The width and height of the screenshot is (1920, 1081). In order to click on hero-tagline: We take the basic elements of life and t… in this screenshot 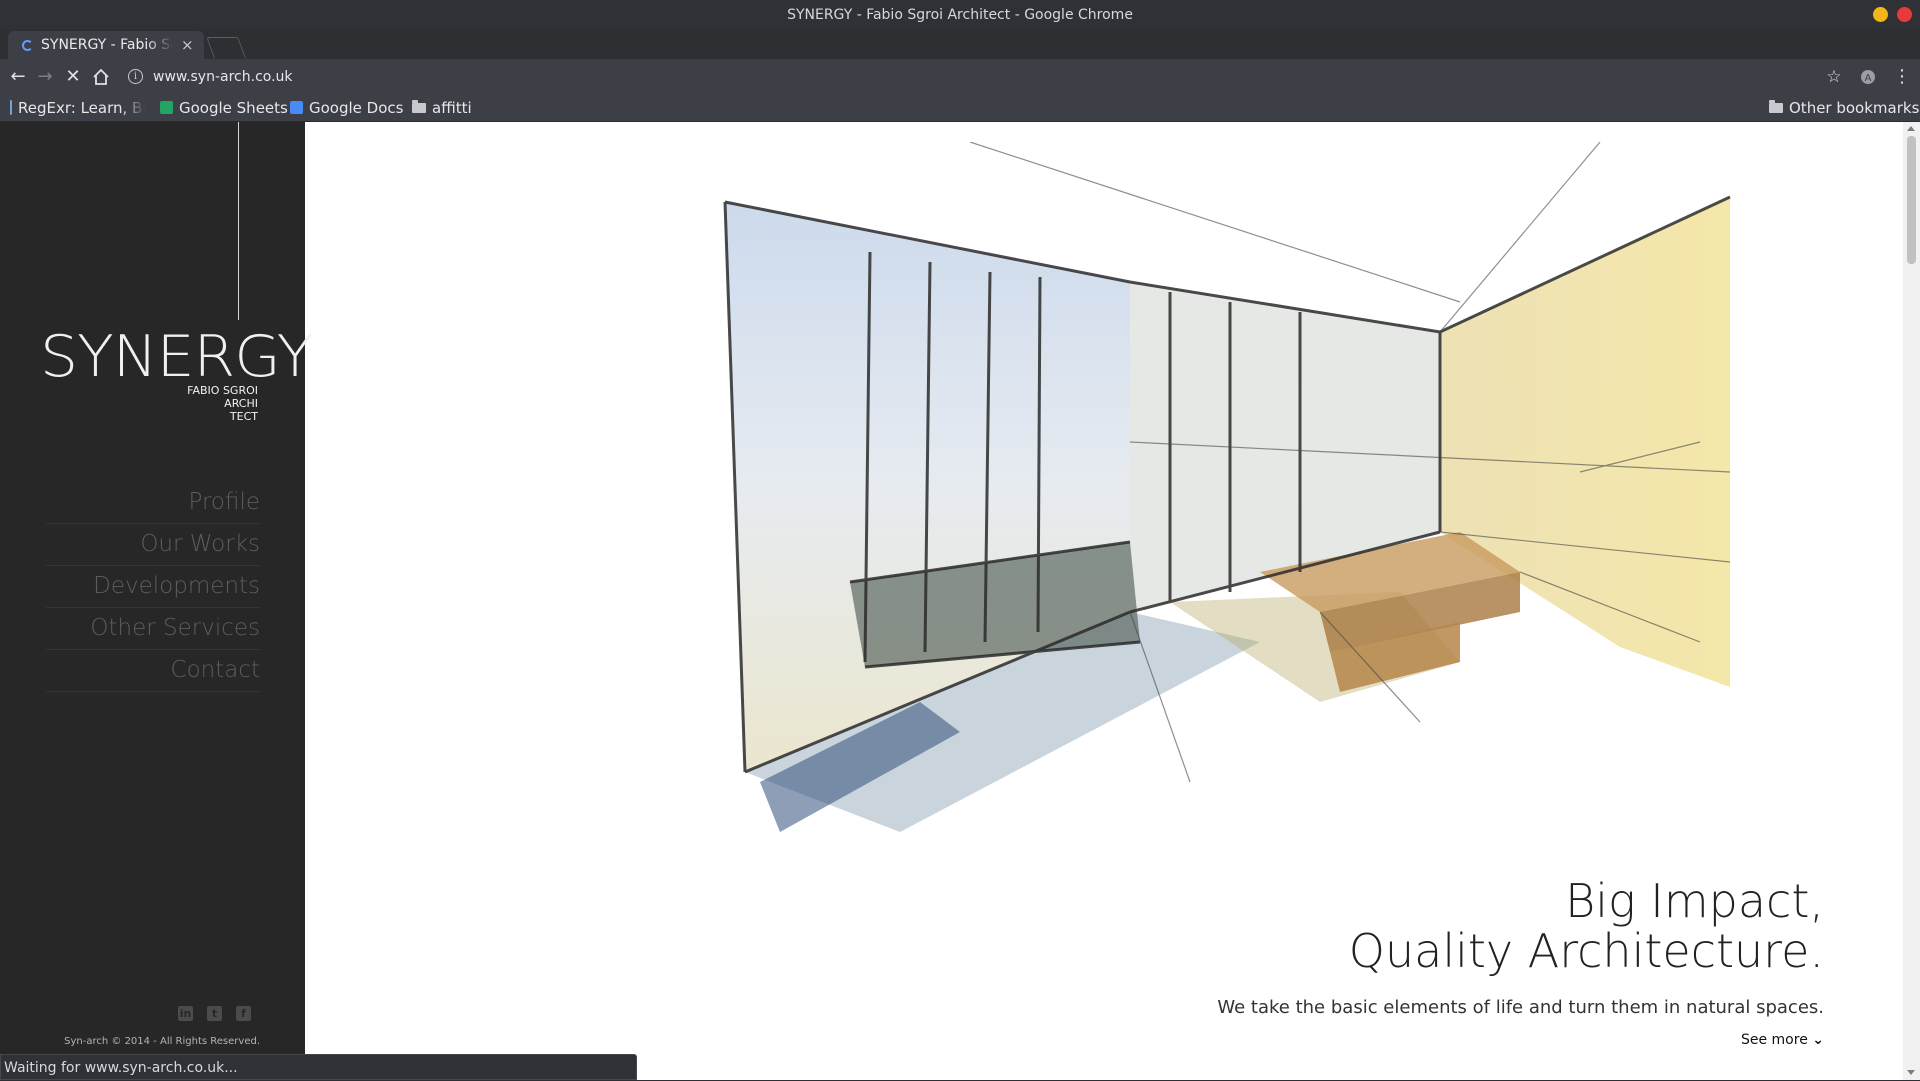, I will do `click(1520, 1007)`.